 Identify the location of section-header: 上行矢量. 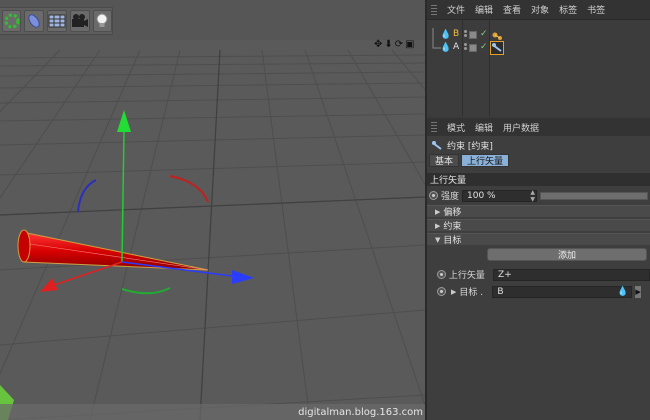
(538, 179).